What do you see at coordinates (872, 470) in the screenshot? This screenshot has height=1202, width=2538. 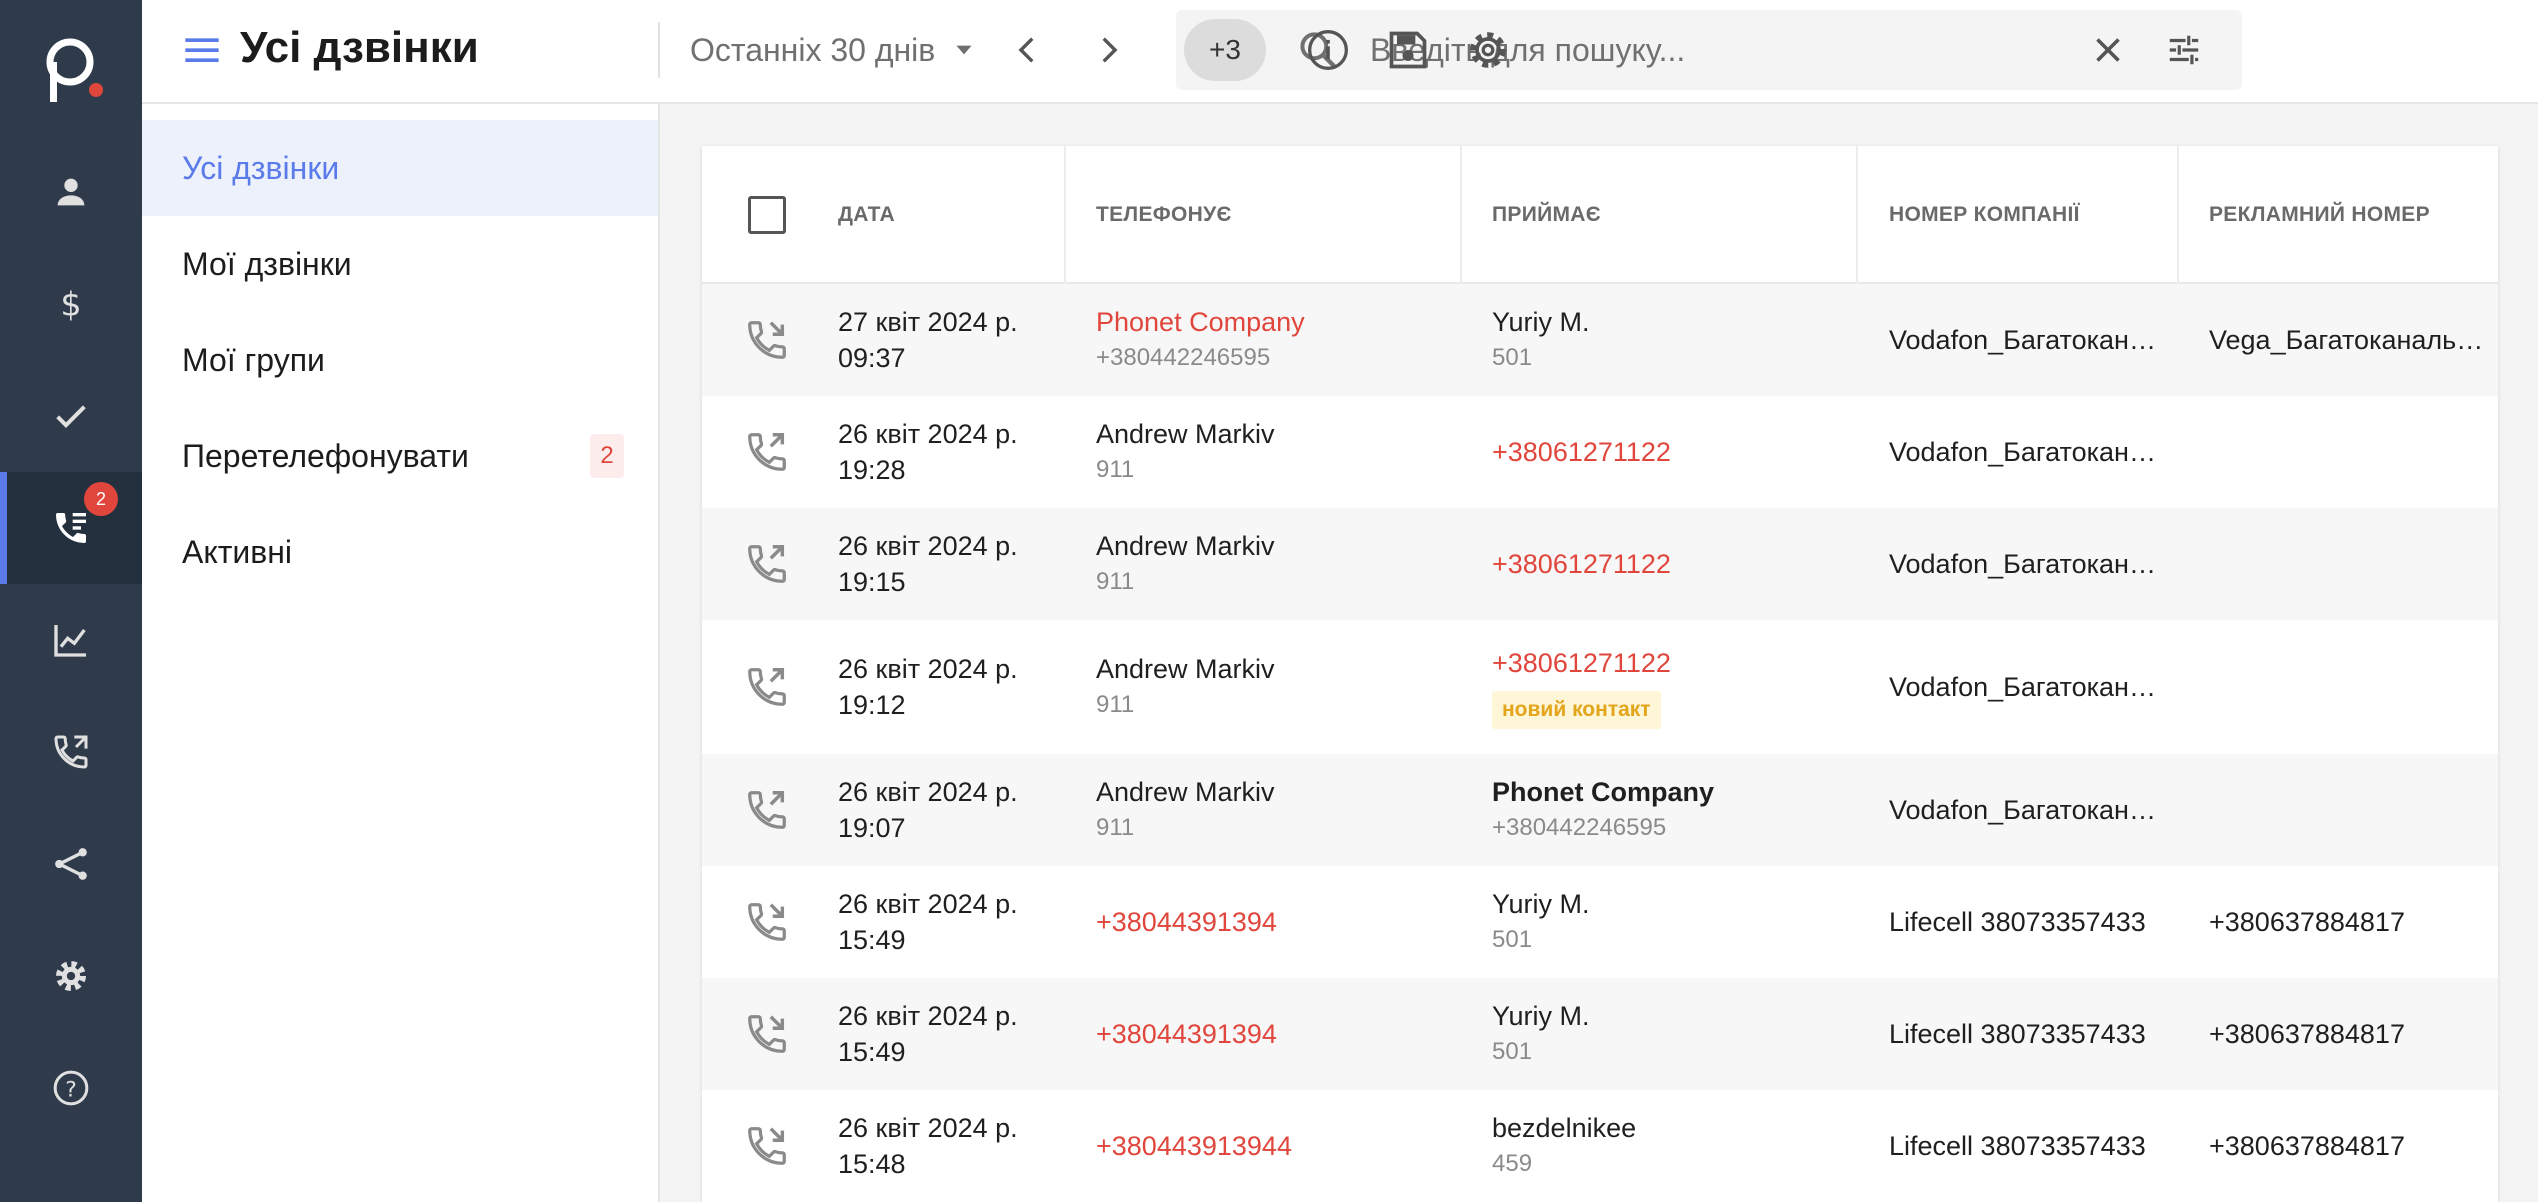 I see `time-text: 19:28` at bounding box center [872, 470].